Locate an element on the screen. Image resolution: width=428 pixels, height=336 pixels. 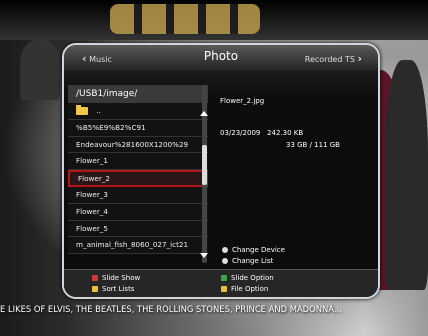
list-item-label: m_animal_fish_8060_027_ict21 is located at coordinates (132, 245).